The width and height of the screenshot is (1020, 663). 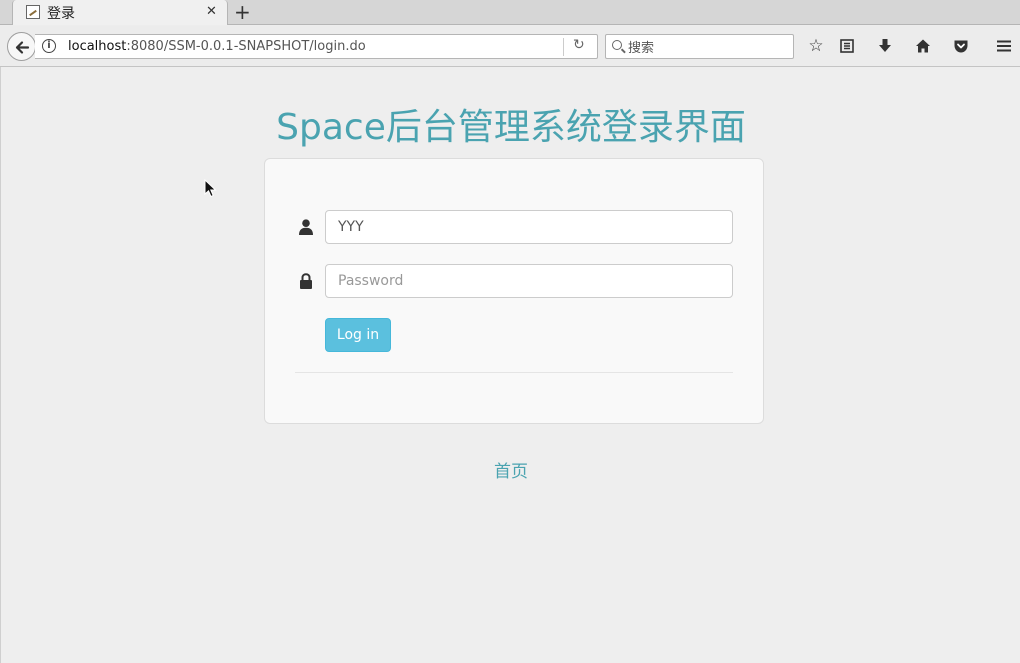 I want to click on page-title: Space后台管理系统登录界面, so click(x=511, y=127).